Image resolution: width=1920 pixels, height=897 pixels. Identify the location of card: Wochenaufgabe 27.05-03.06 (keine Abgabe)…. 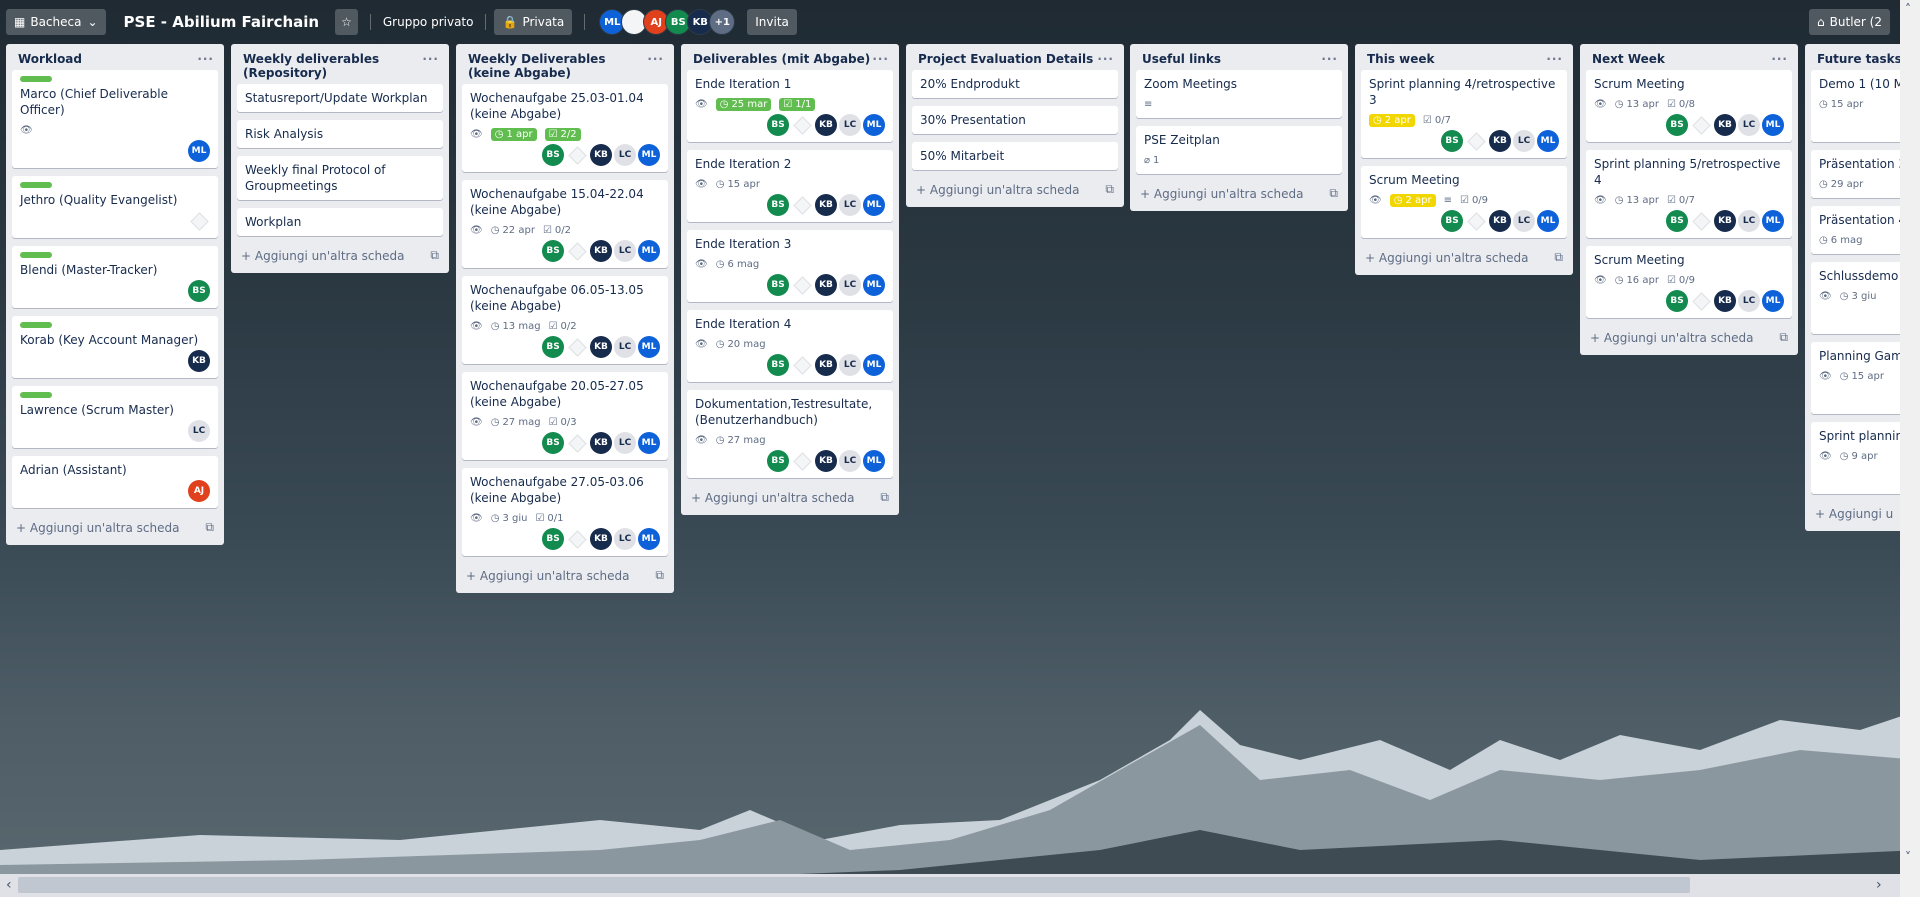
(565, 512).